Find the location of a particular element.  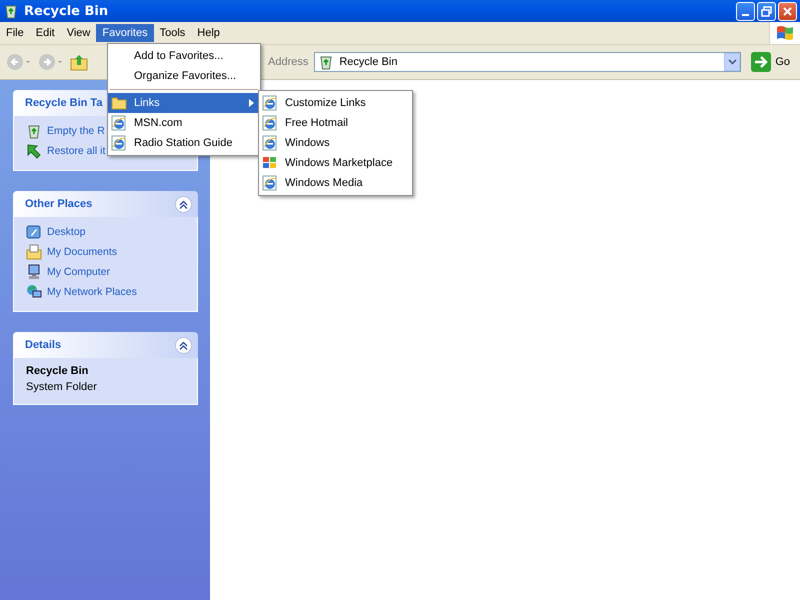

menu-entry: Free Hotmail is located at coordinates (335, 123).